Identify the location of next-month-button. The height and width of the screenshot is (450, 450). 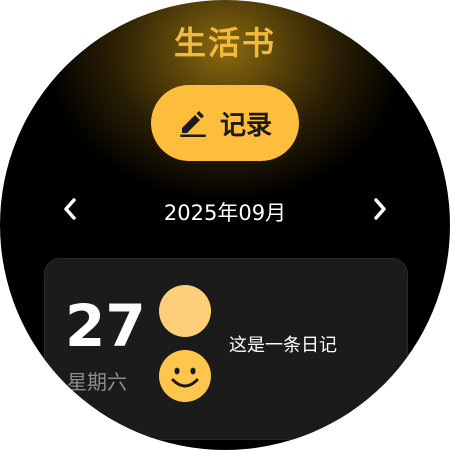
(380, 211).